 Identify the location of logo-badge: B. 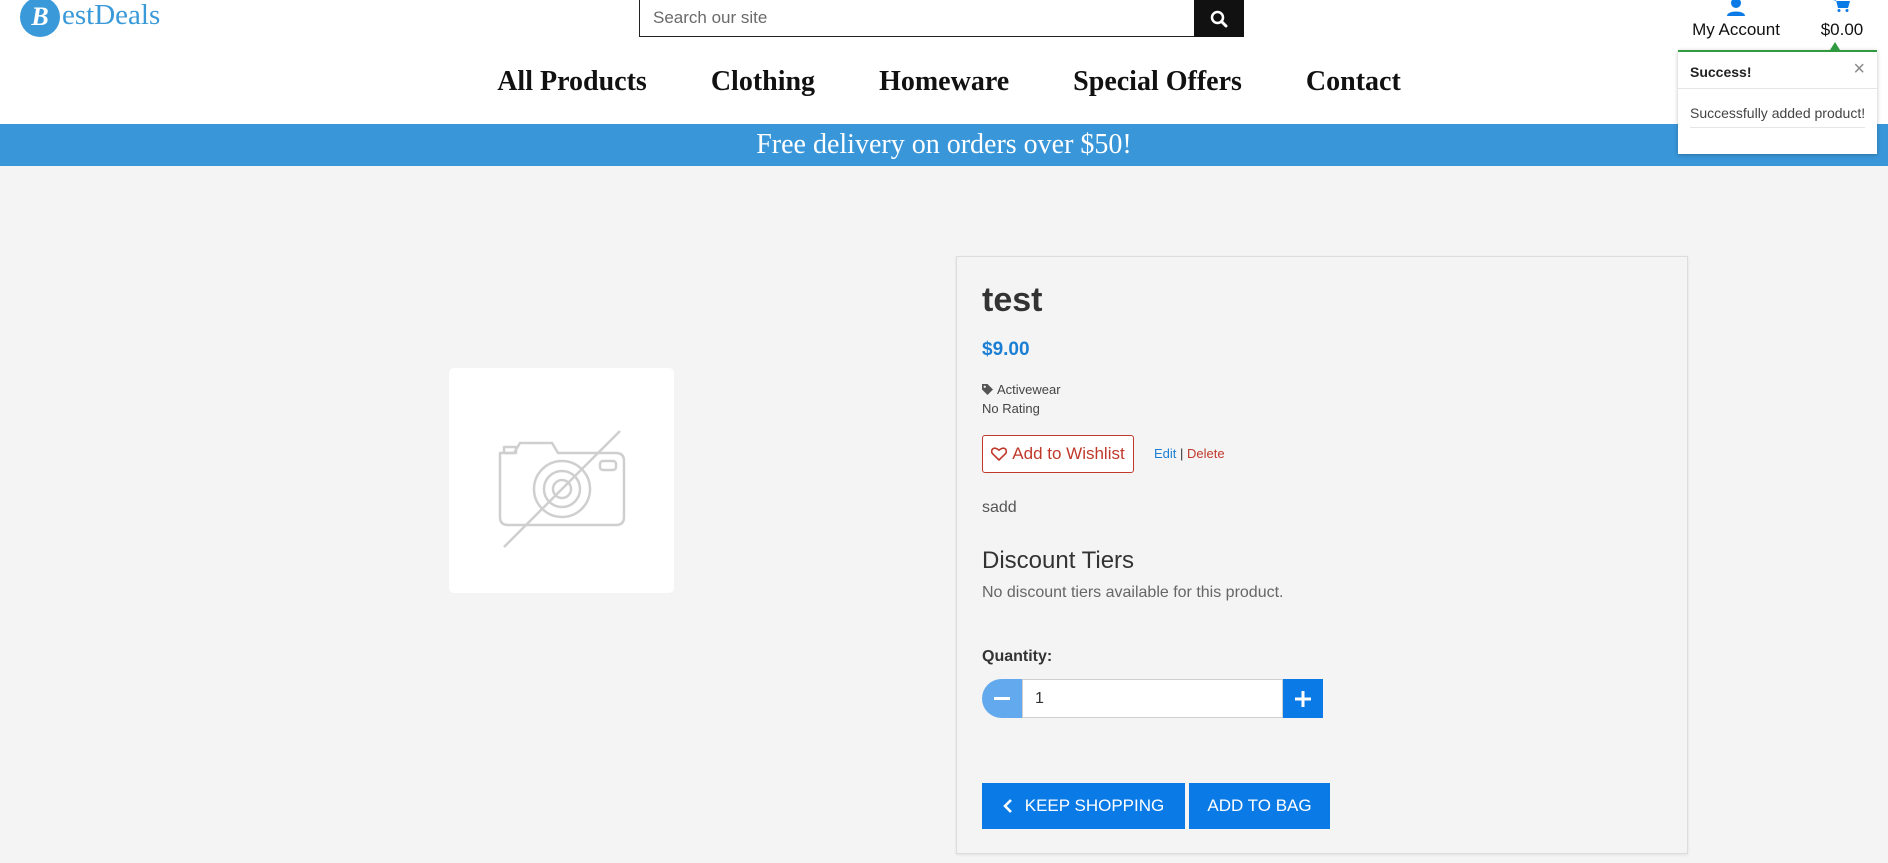
(40, 18).